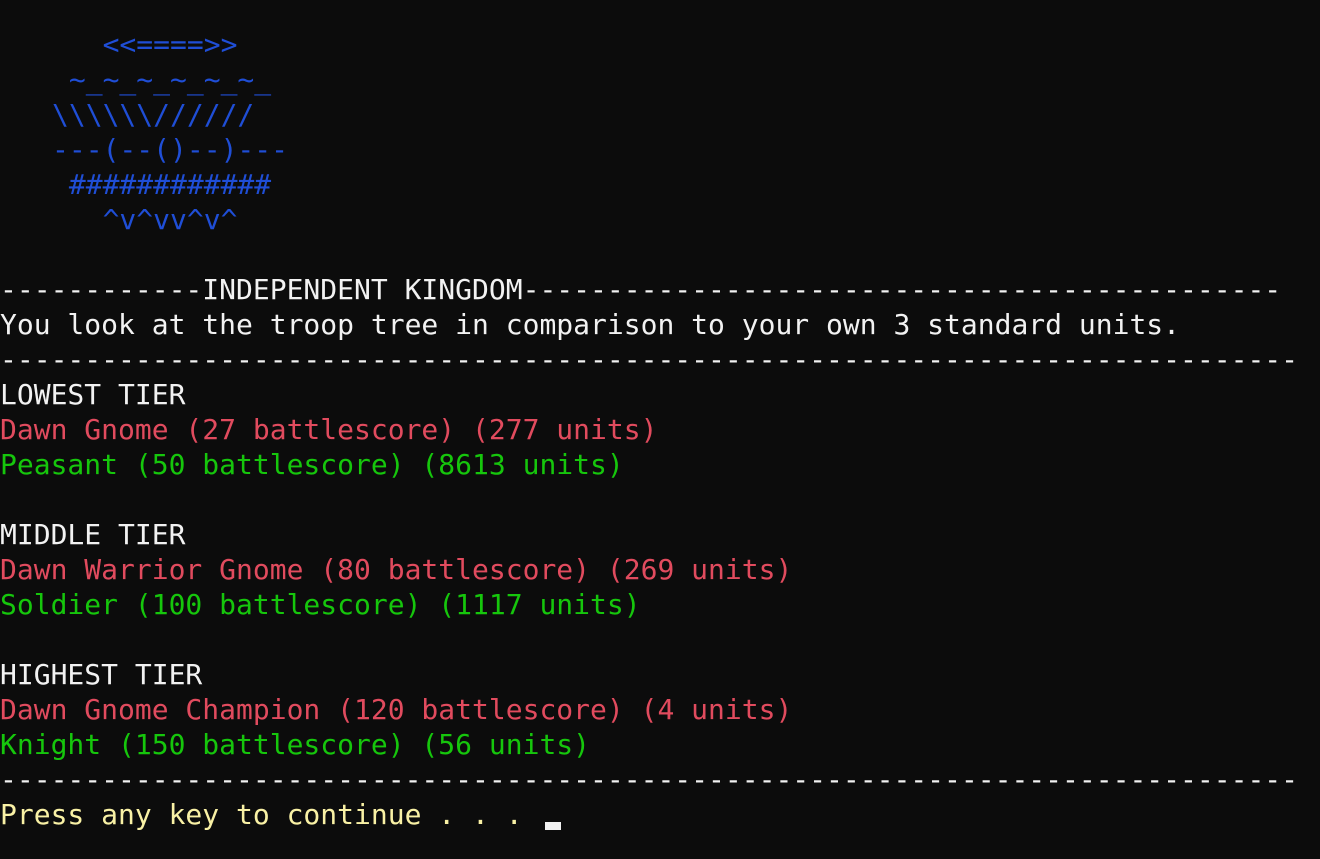 This screenshot has width=1320, height=859. What do you see at coordinates (553, 826) in the screenshot?
I see `text-cursor` at bounding box center [553, 826].